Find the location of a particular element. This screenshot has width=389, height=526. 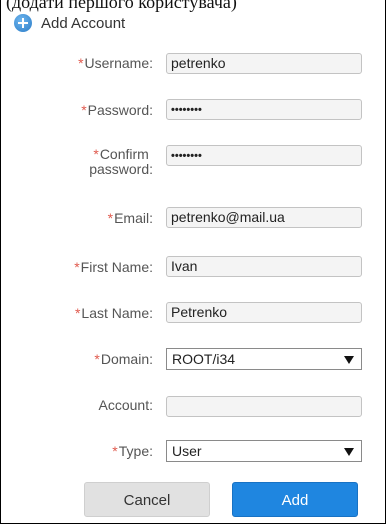

type-selected-value: User is located at coordinates (187, 451).